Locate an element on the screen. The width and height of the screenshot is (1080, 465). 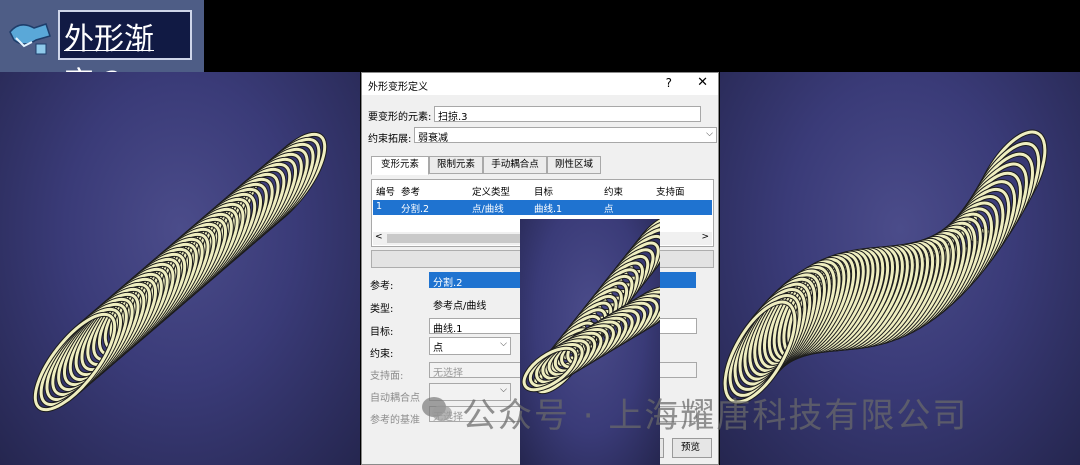
scroll-right-arrow: > is located at coordinates (705, 237).